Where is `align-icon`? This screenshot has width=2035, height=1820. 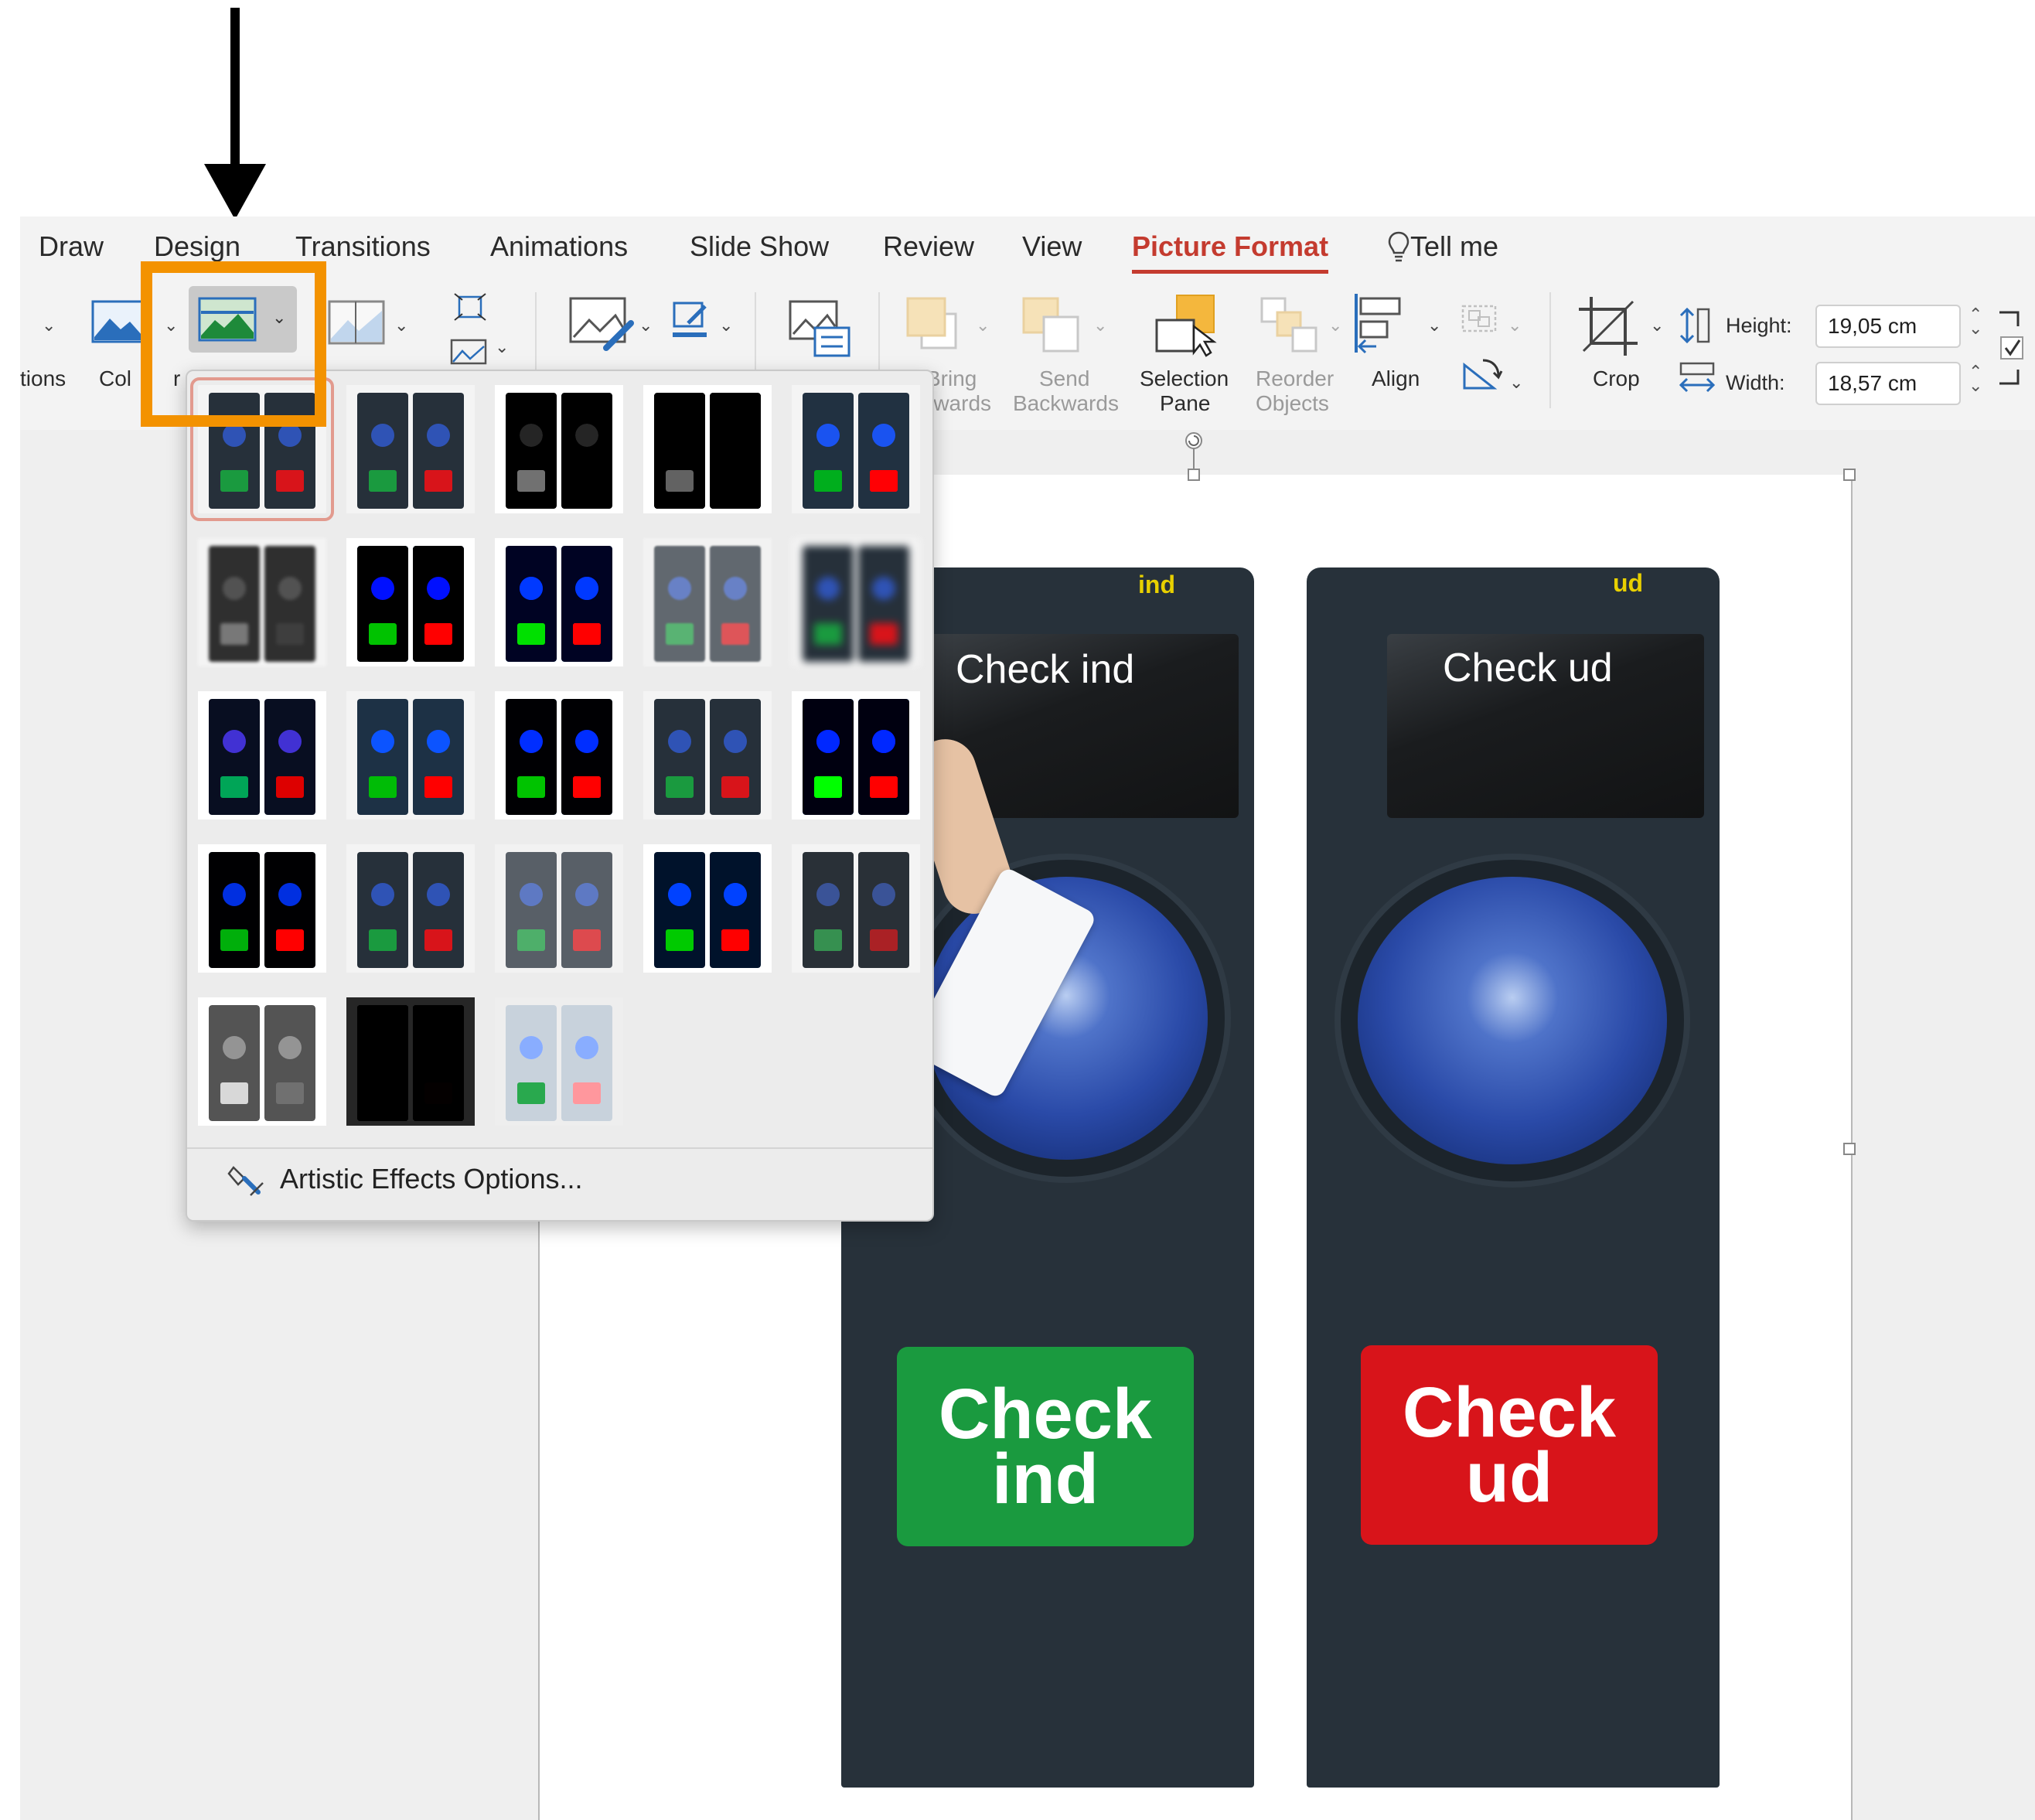 align-icon is located at coordinates (1384, 323).